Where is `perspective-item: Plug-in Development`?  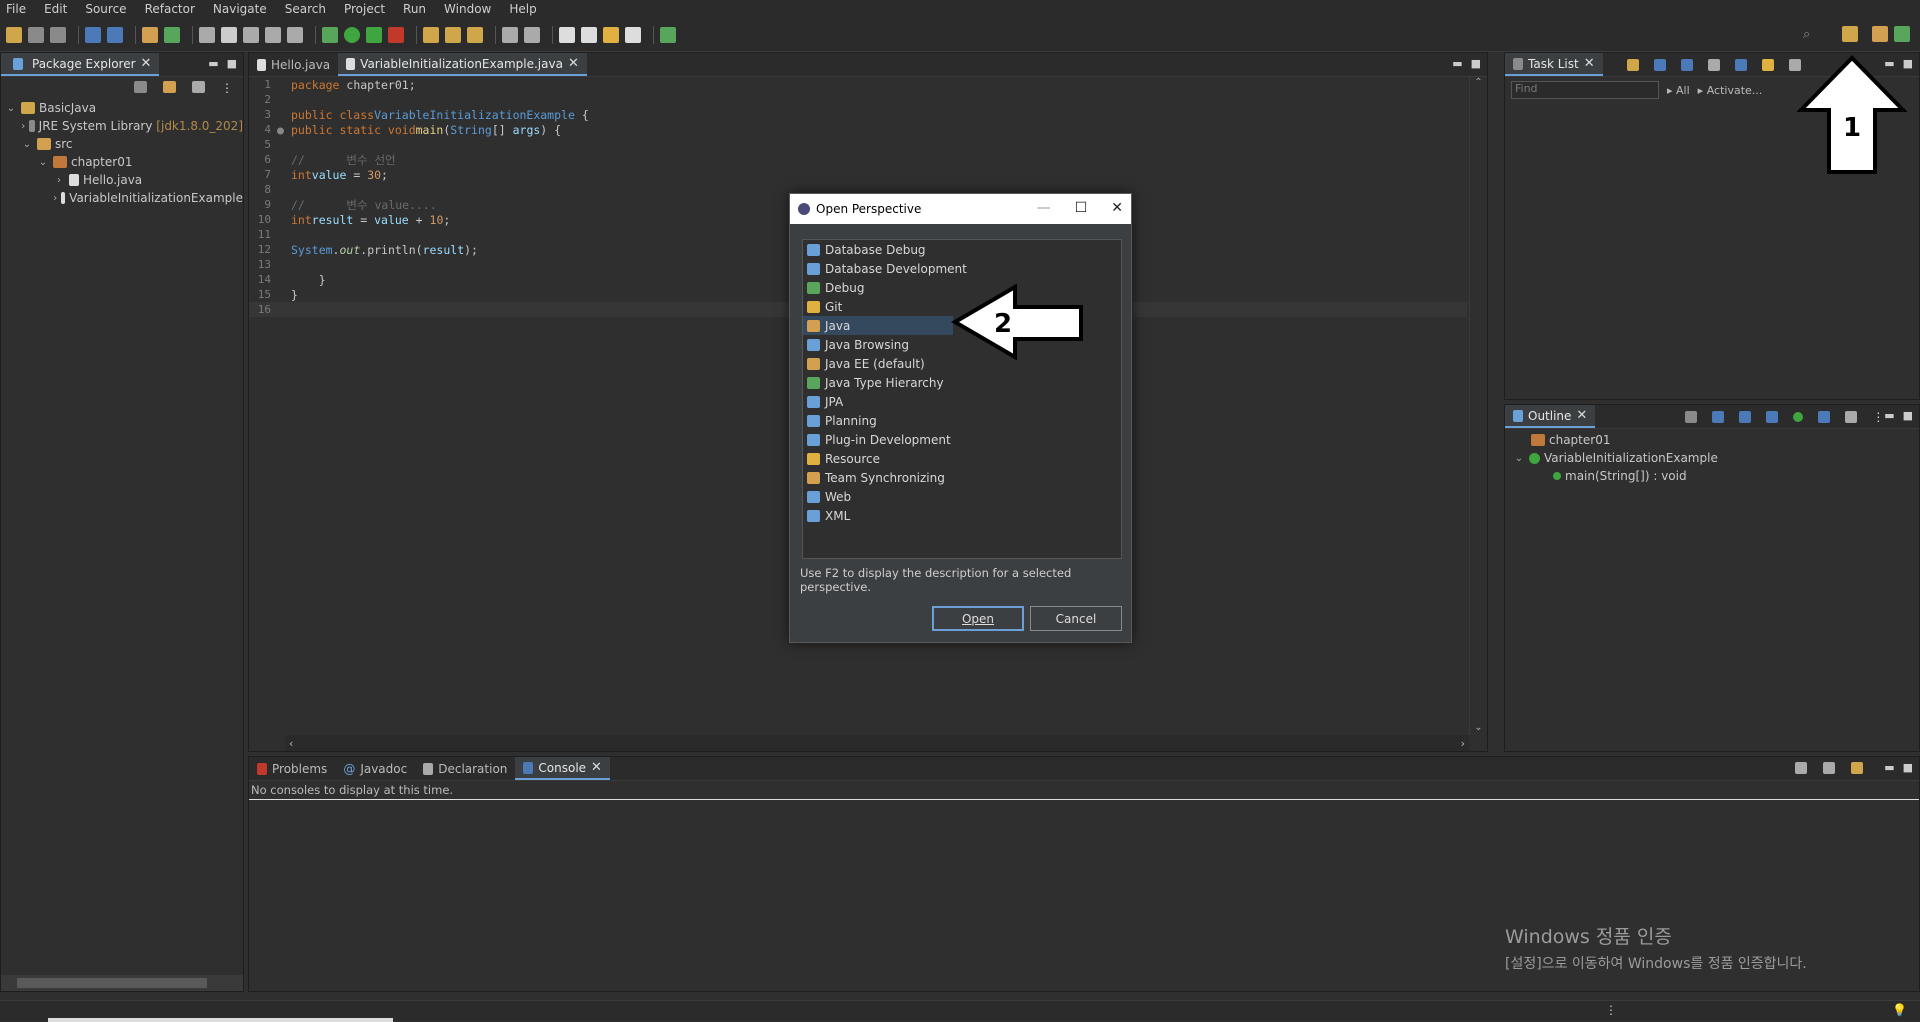 perspective-item: Plug-in Development is located at coordinates (962, 439).